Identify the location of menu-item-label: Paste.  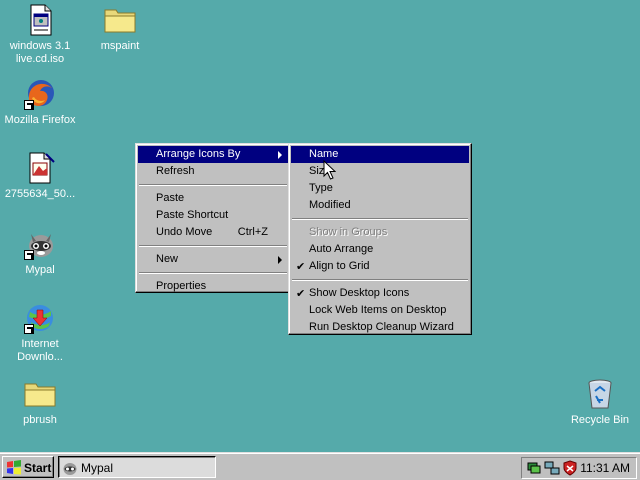
(170, 198).